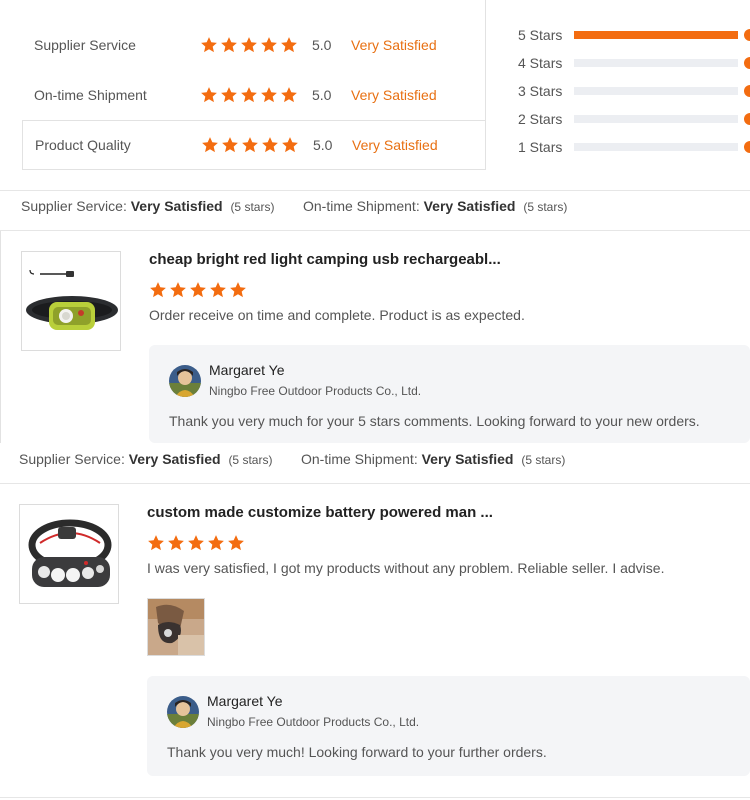 The height and width of the screenshot is (800, 750). Describe the element at coordinates (85, 45) in the screenshot. I see `summary-label: Supplier Service` at that location.